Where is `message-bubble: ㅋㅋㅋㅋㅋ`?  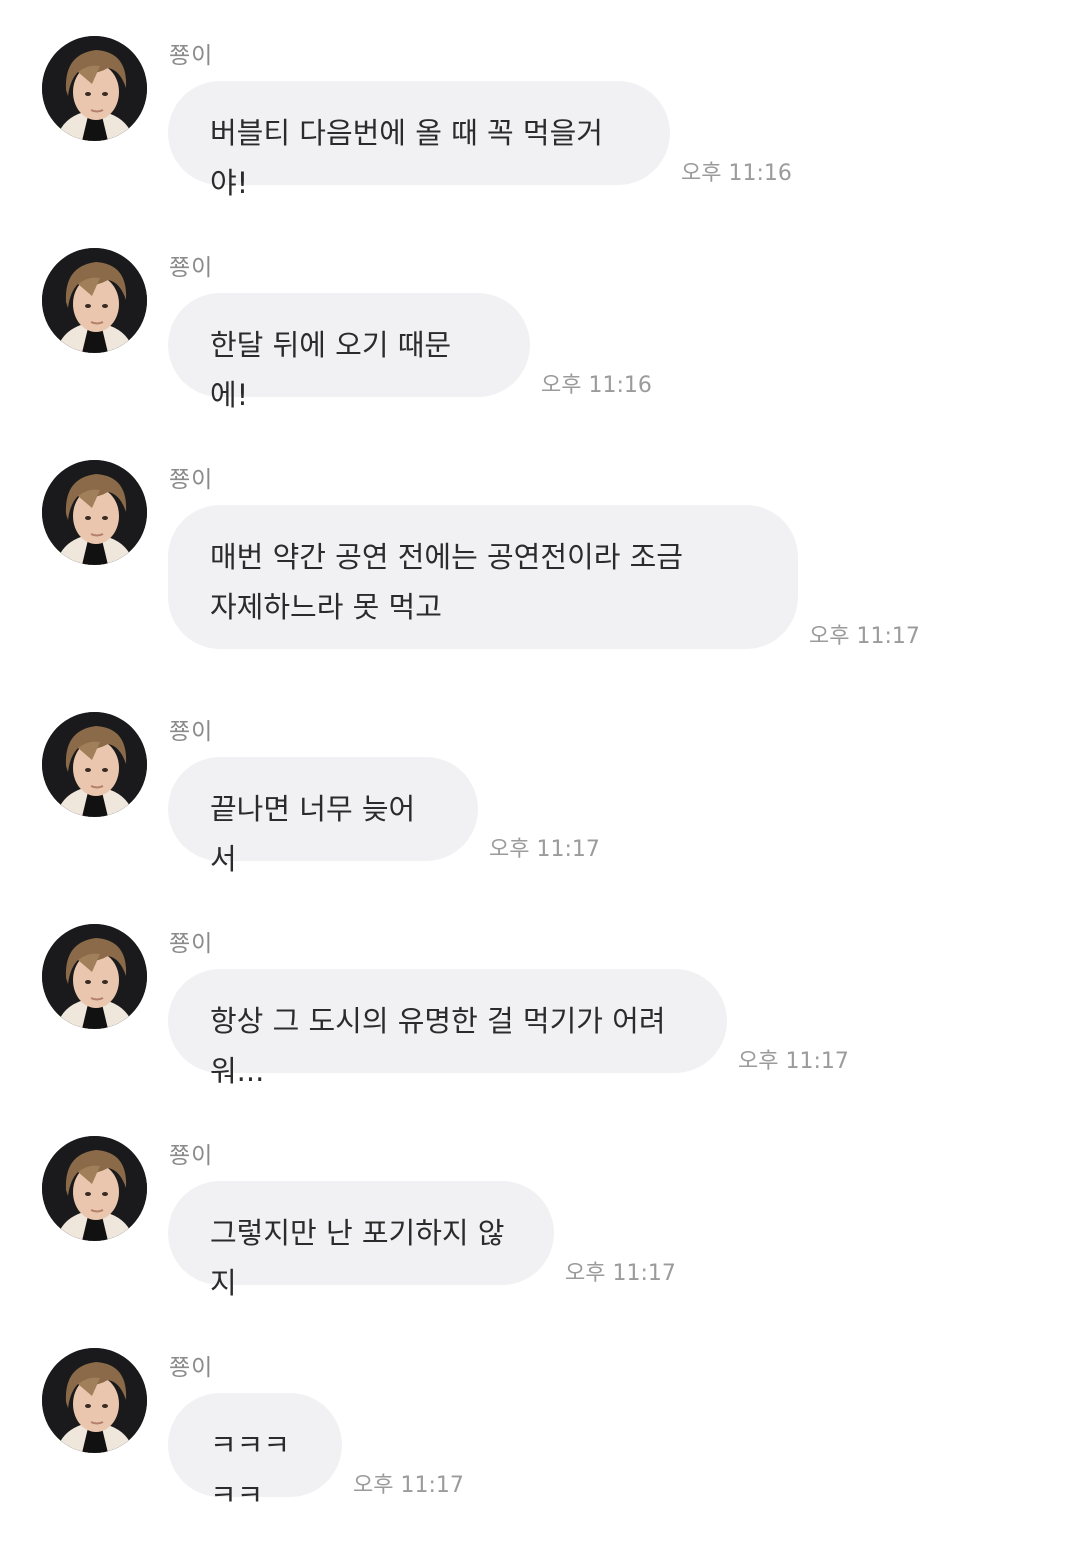 message-bubble: ㅋㅋㅋㅋㅋ is located at coordinates (255, 1452).